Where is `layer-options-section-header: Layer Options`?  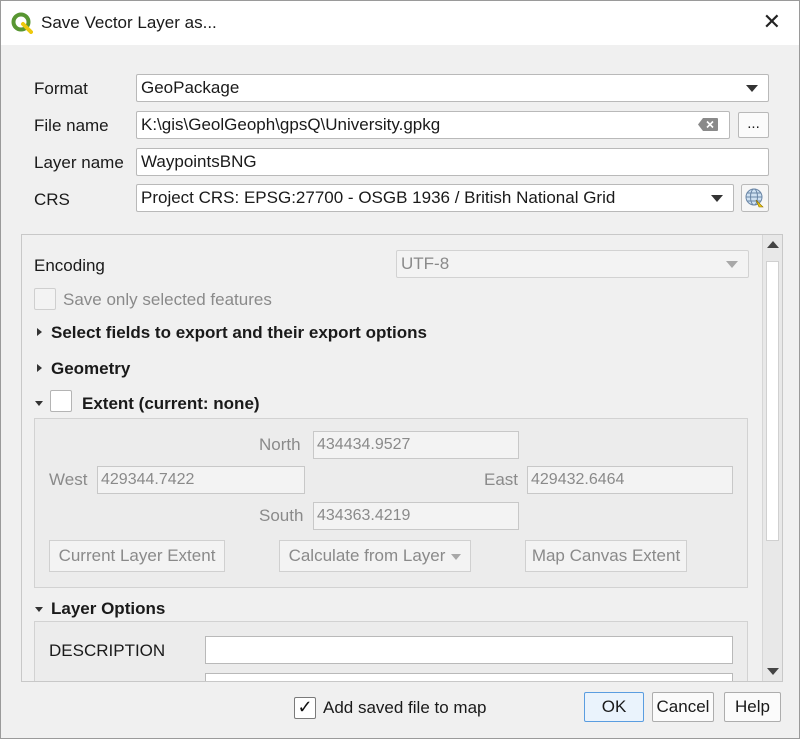
layer-options-section-header: Layer Options is located at coordinates (108, 609).